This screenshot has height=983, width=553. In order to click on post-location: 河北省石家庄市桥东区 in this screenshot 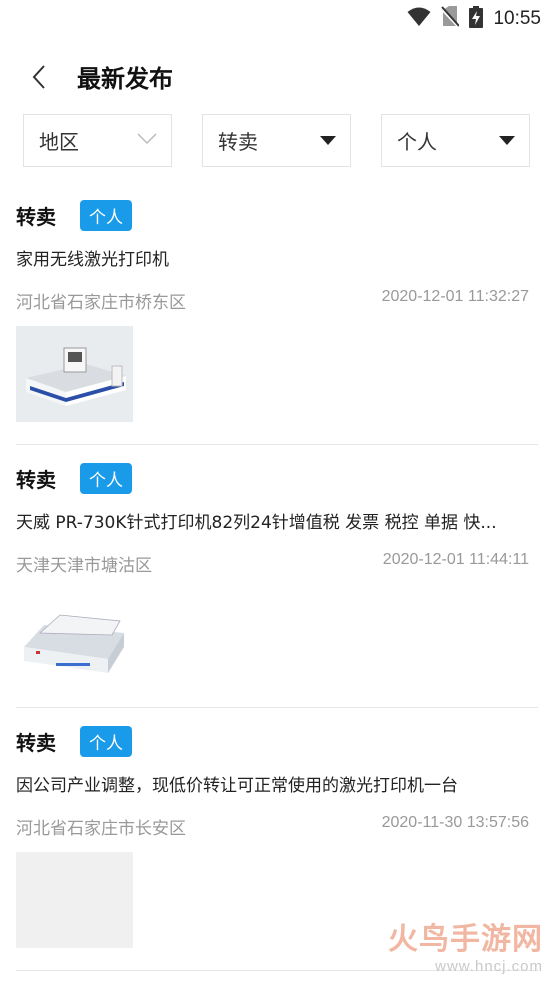, I will do `click(101, 303)`.